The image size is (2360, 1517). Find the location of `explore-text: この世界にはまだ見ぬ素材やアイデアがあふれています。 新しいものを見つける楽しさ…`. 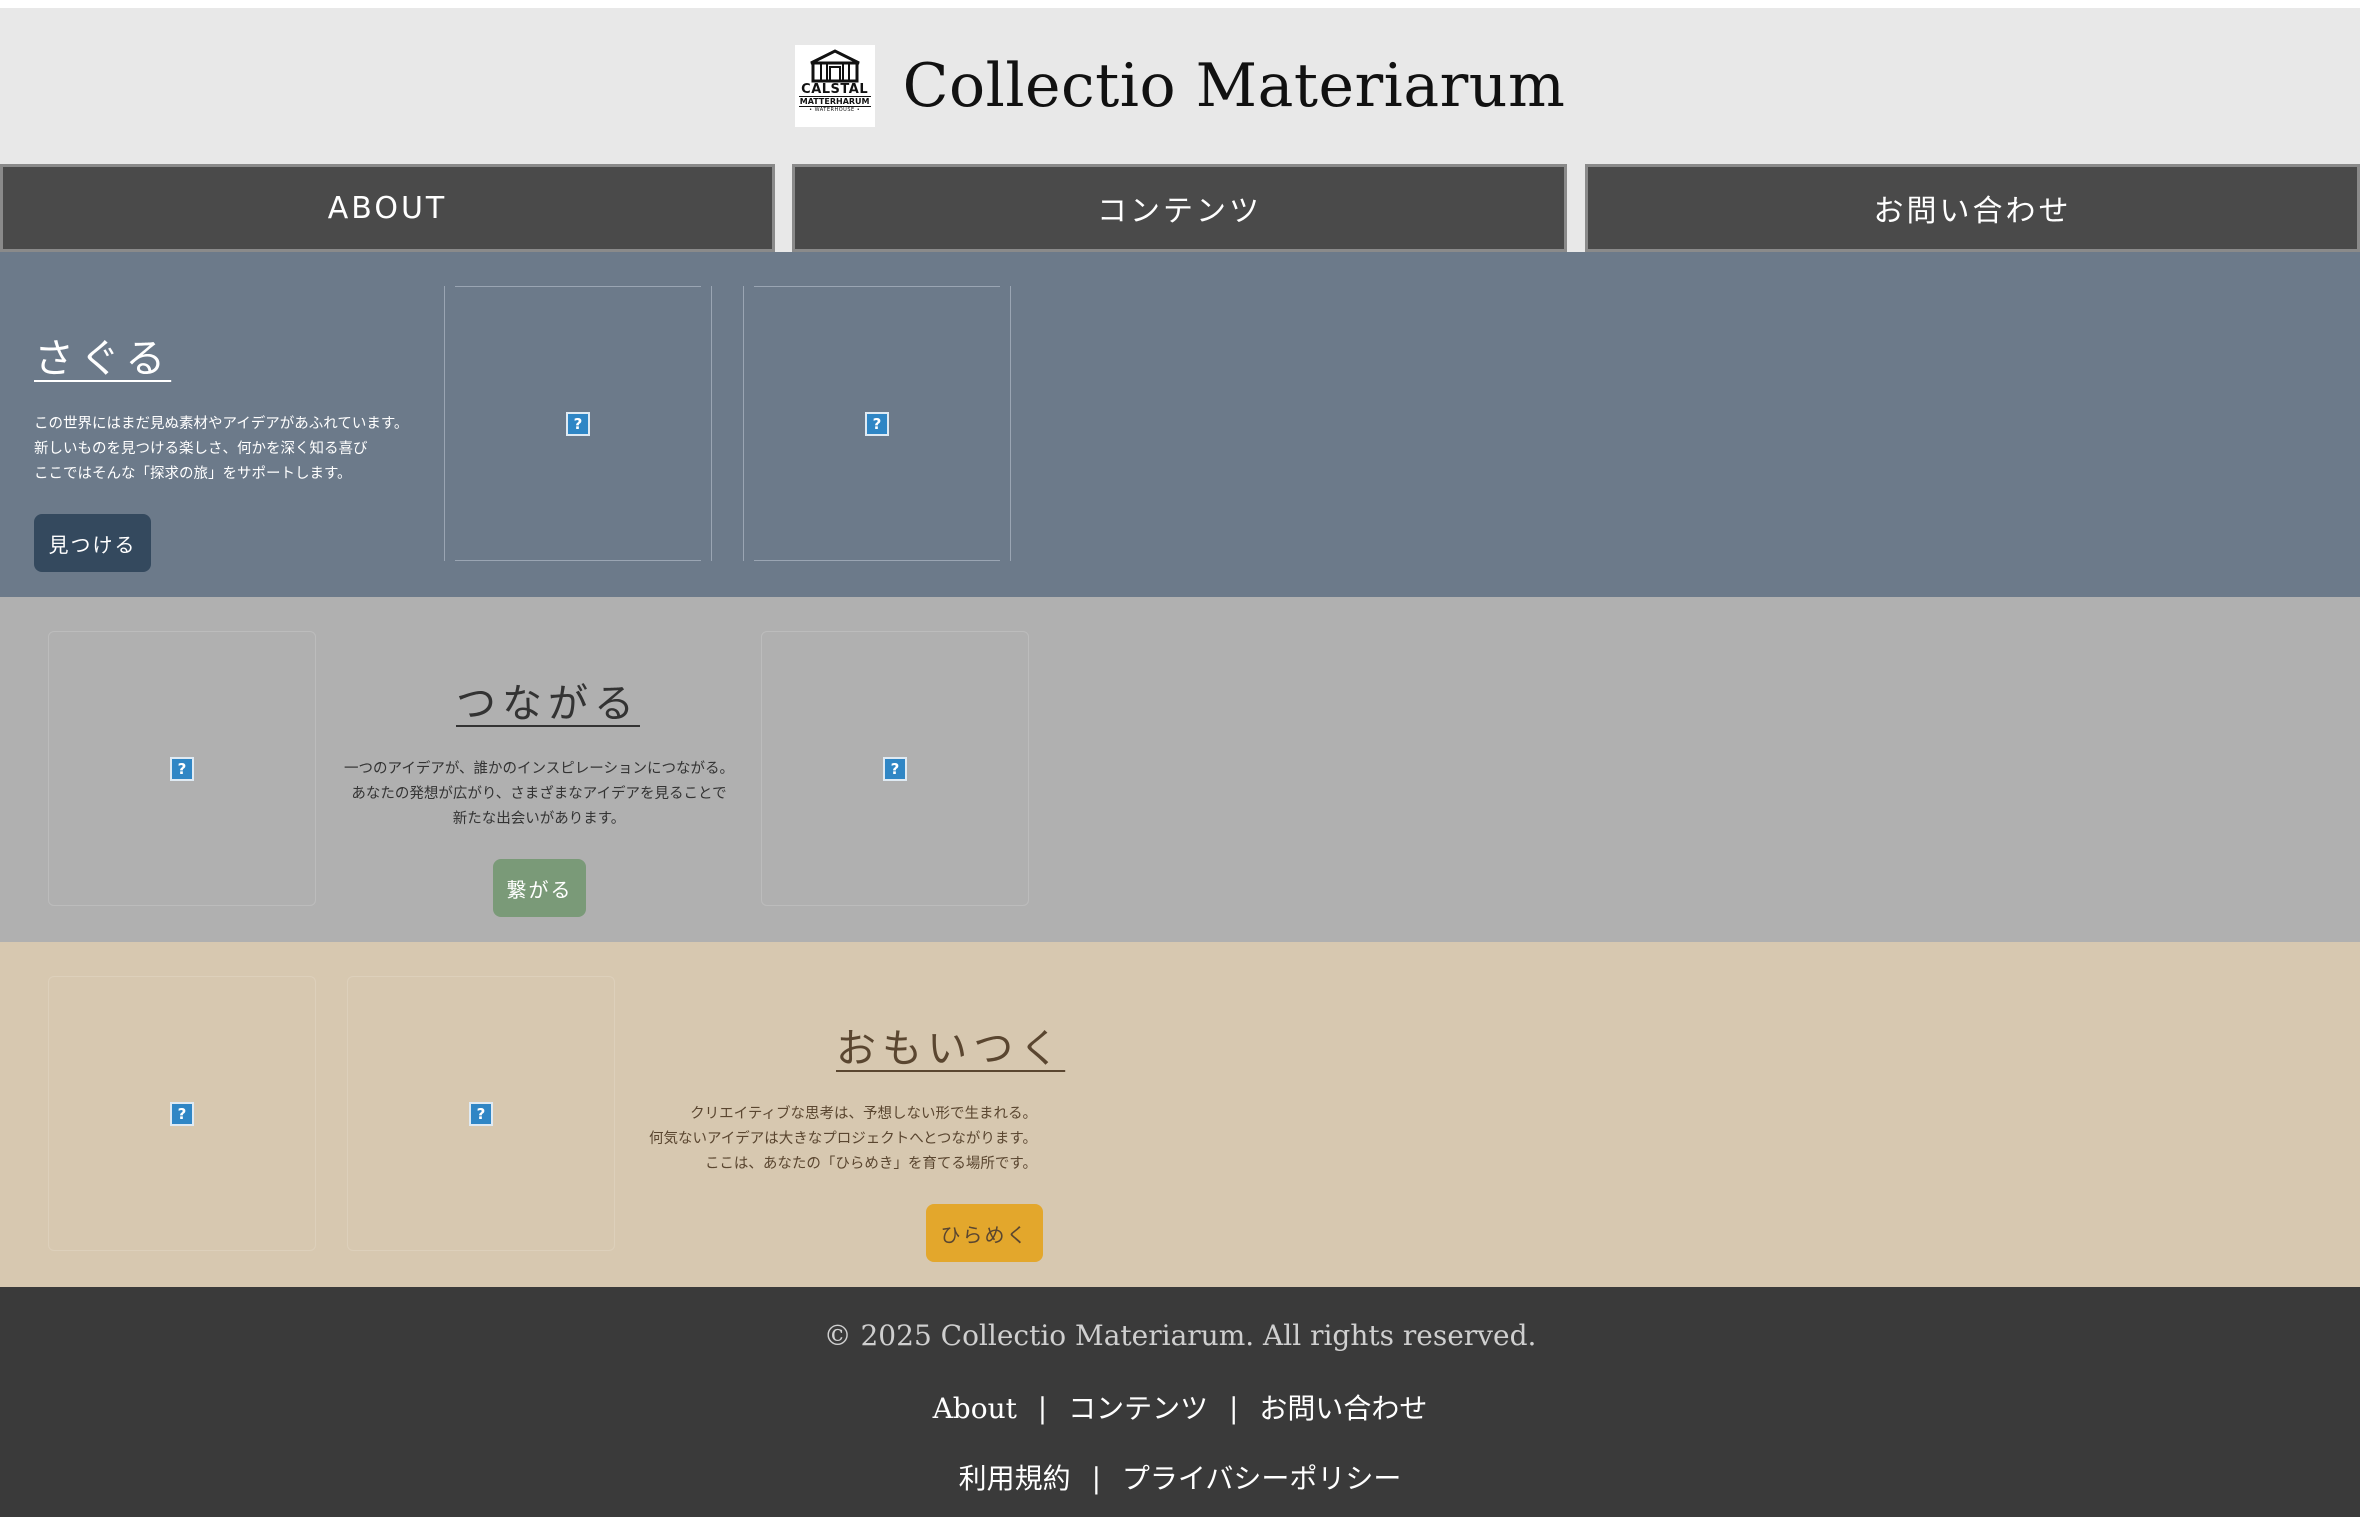

explore-text: この世界にはまだ見ぬ素材やアイデアがあふれています。 新しいものを見つける楽しさ… is located at coordinates (221, 449).